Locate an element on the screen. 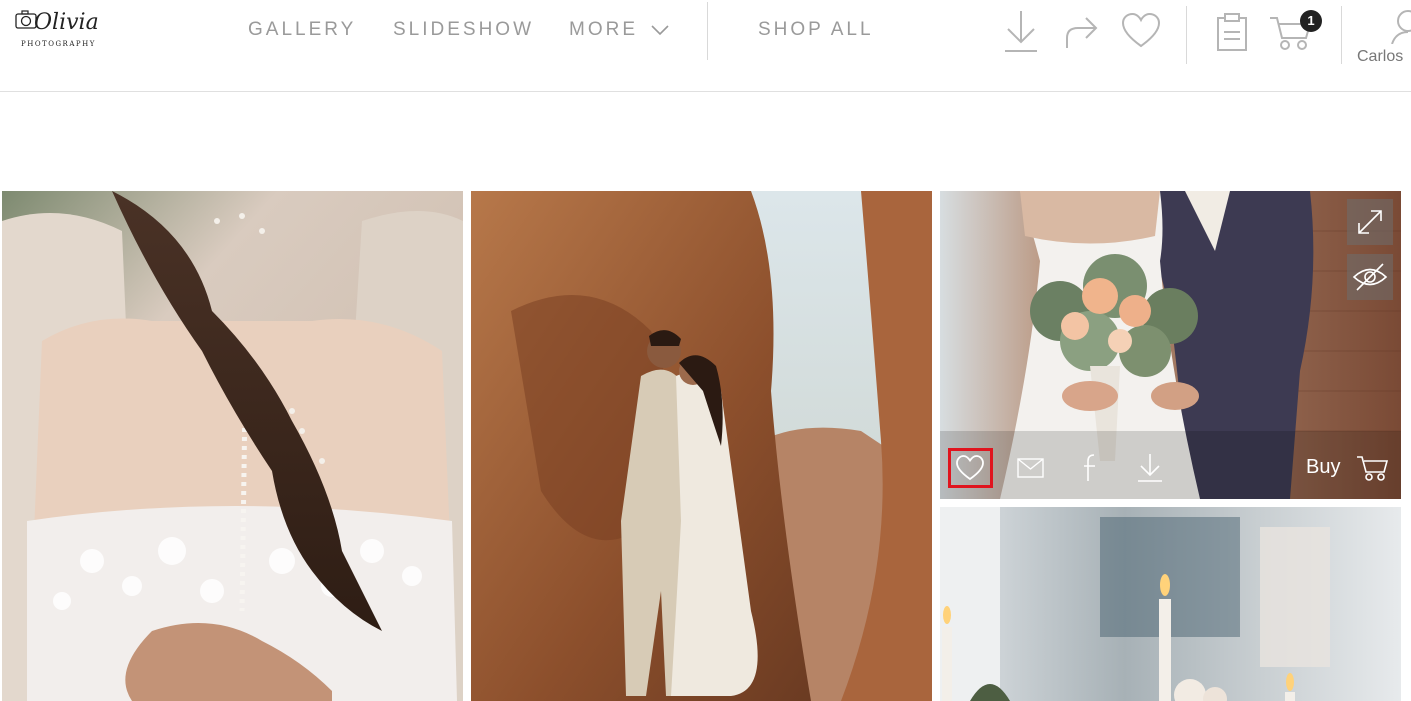 Image resolution: width=1411 pixels, height=701 pixels. photo-facebook-button is located at coordinates (1091, 470).